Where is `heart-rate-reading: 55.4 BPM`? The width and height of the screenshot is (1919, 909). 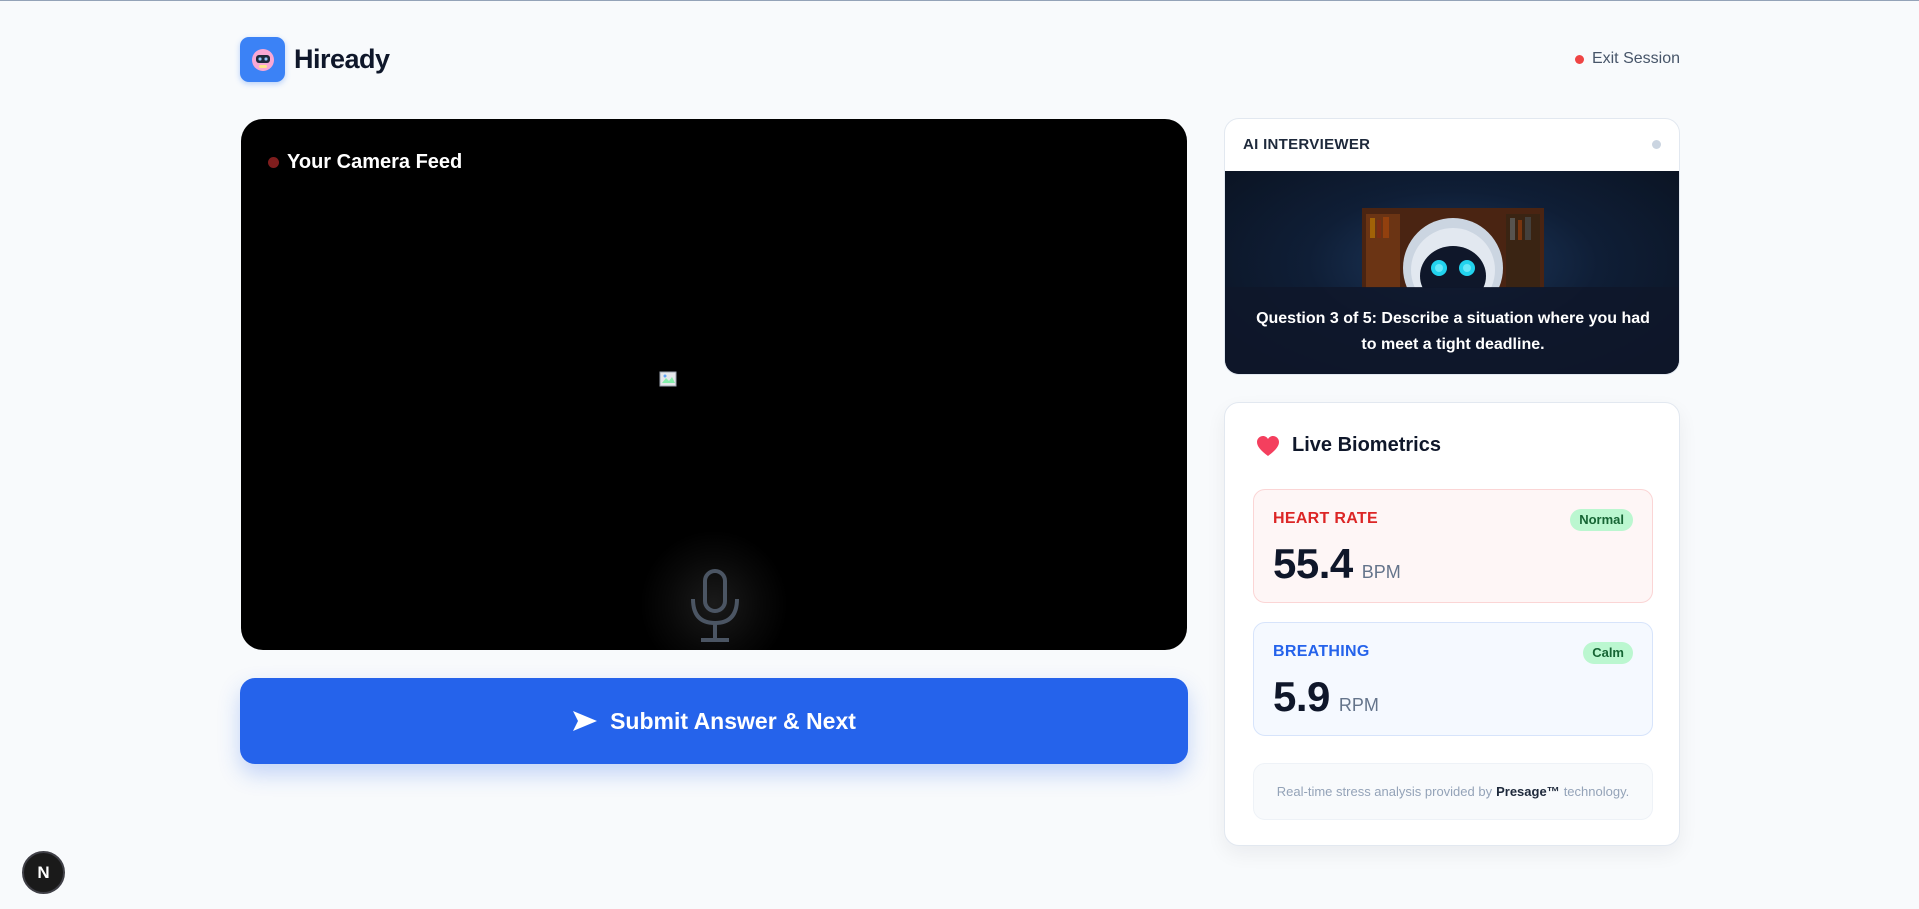
heart-rate-reading: 55.4 BPM is located at coordinates (1337, 564).